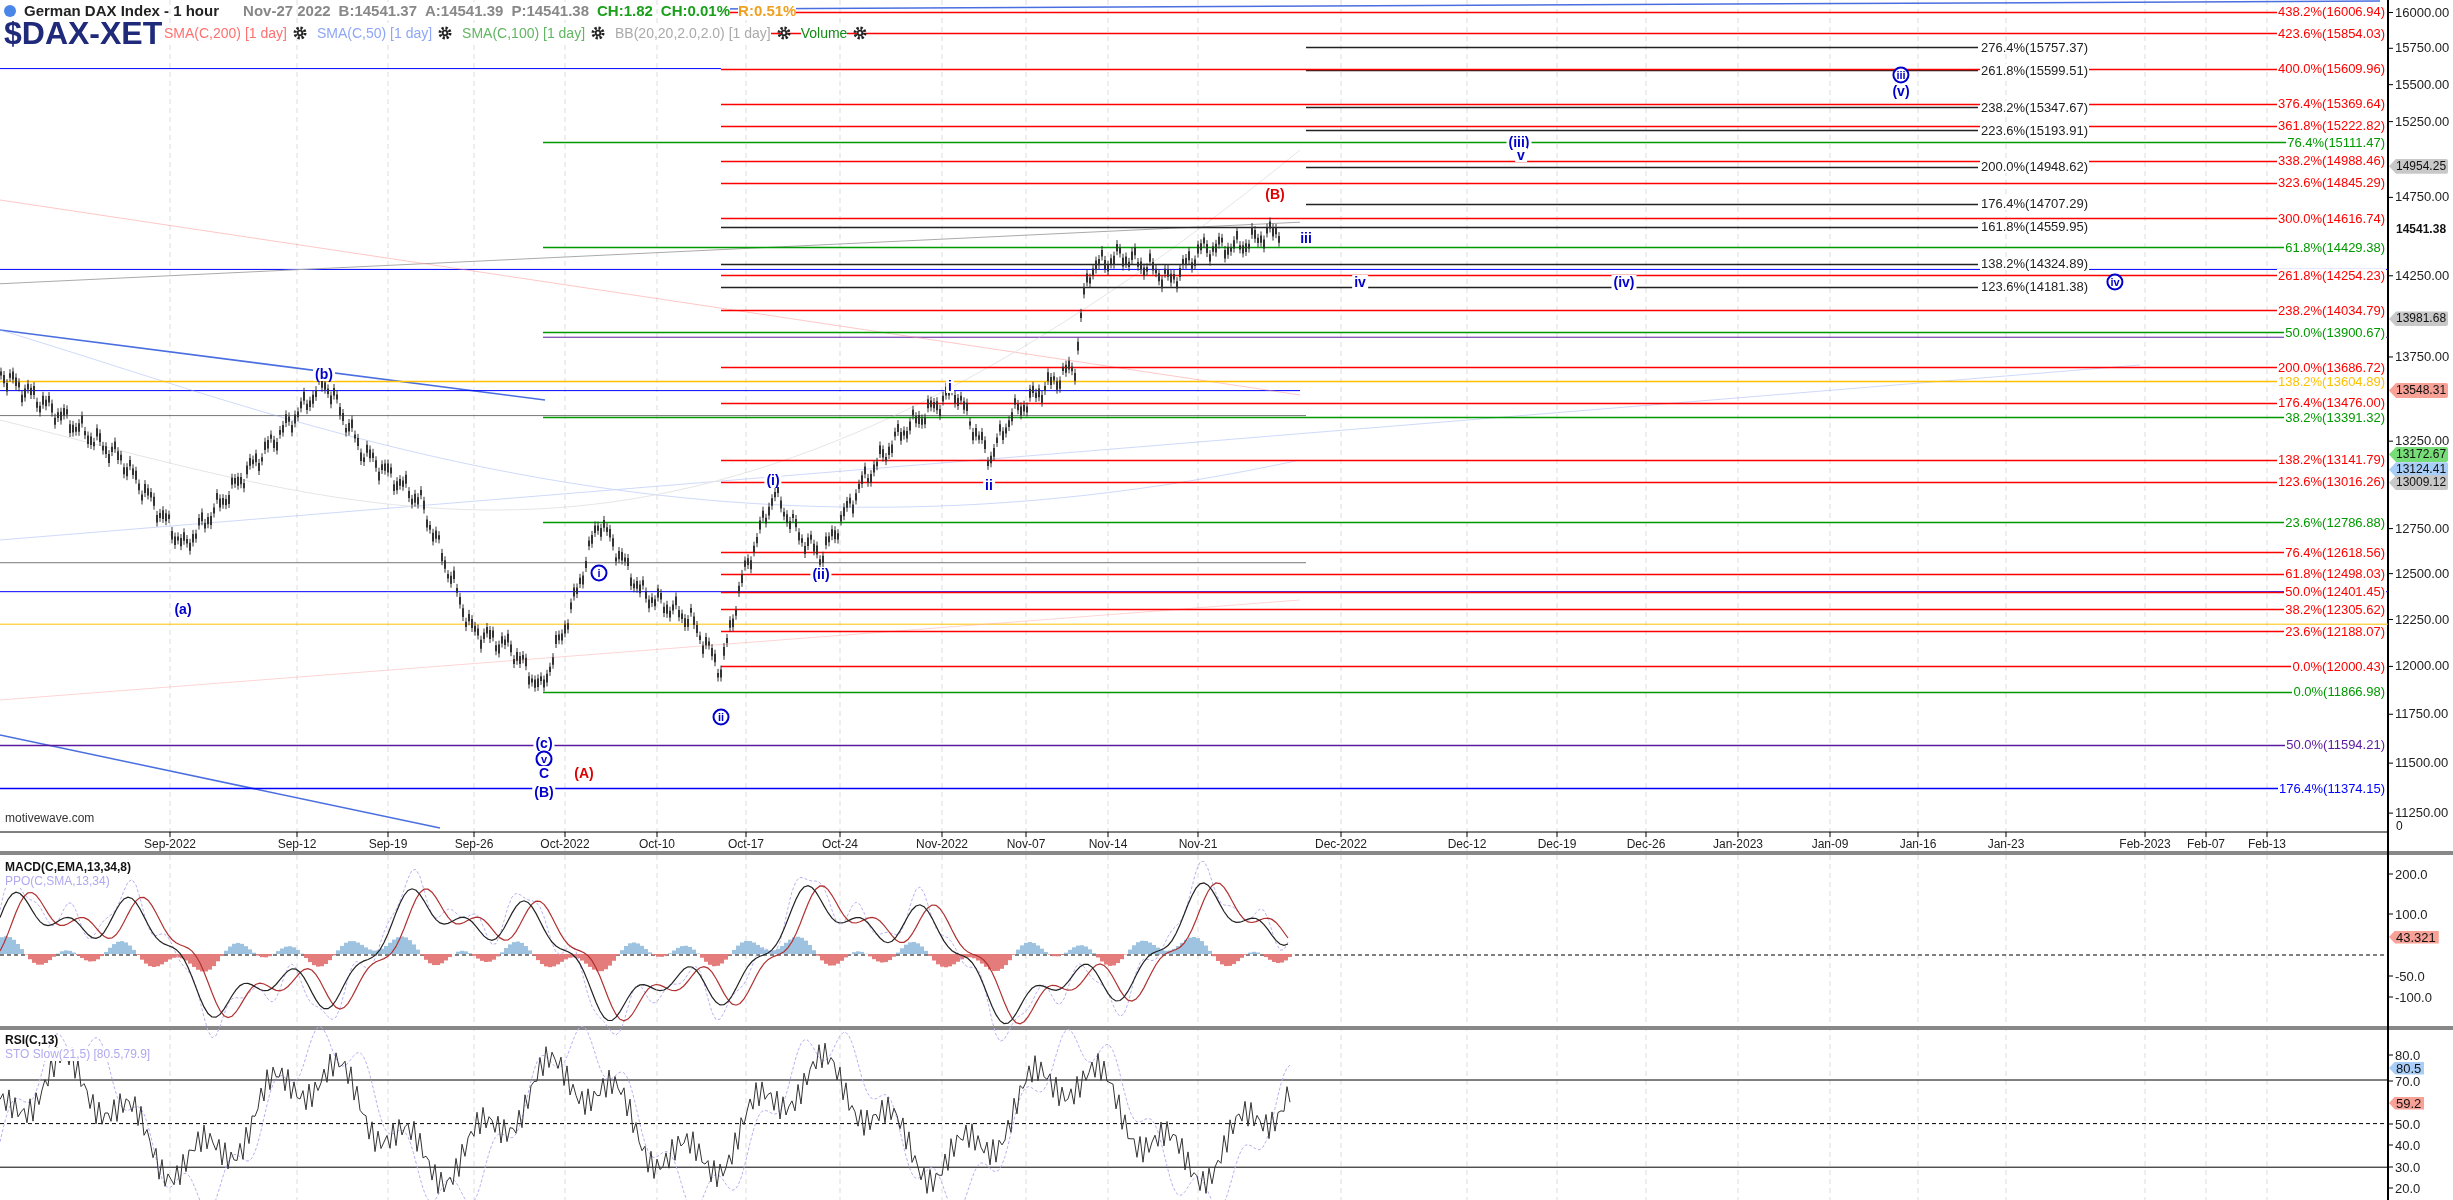 The image size is (2453, 1200). What do you see at coordinates (78, 1054) in the screenshot?
I see `indicator-subtitle: STO Slow(21,5) [80.5,79.9]` at bounding box center [78, 1054].